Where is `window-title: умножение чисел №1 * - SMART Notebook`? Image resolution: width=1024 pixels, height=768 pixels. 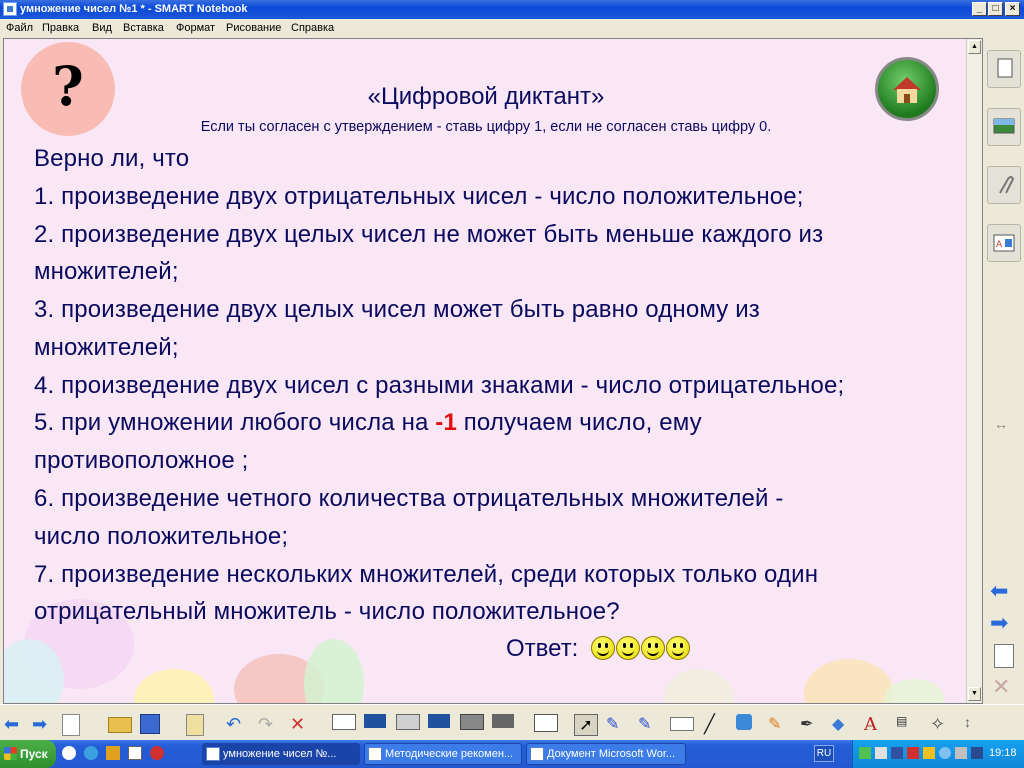 window-title: умножение чисел №1 * - SMART Notebook is located at coordinates (134, 9).